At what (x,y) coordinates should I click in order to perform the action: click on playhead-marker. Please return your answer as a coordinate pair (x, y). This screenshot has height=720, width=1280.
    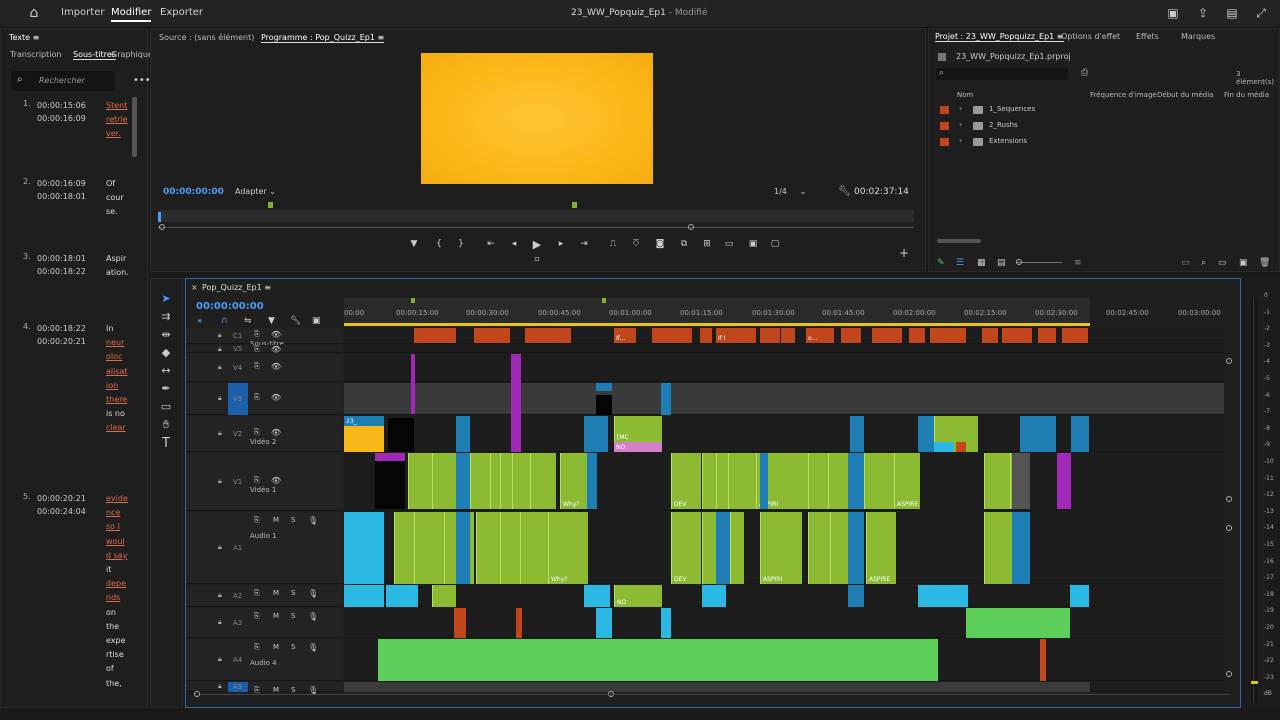
    Looking at the image, I should click on (159, 217).